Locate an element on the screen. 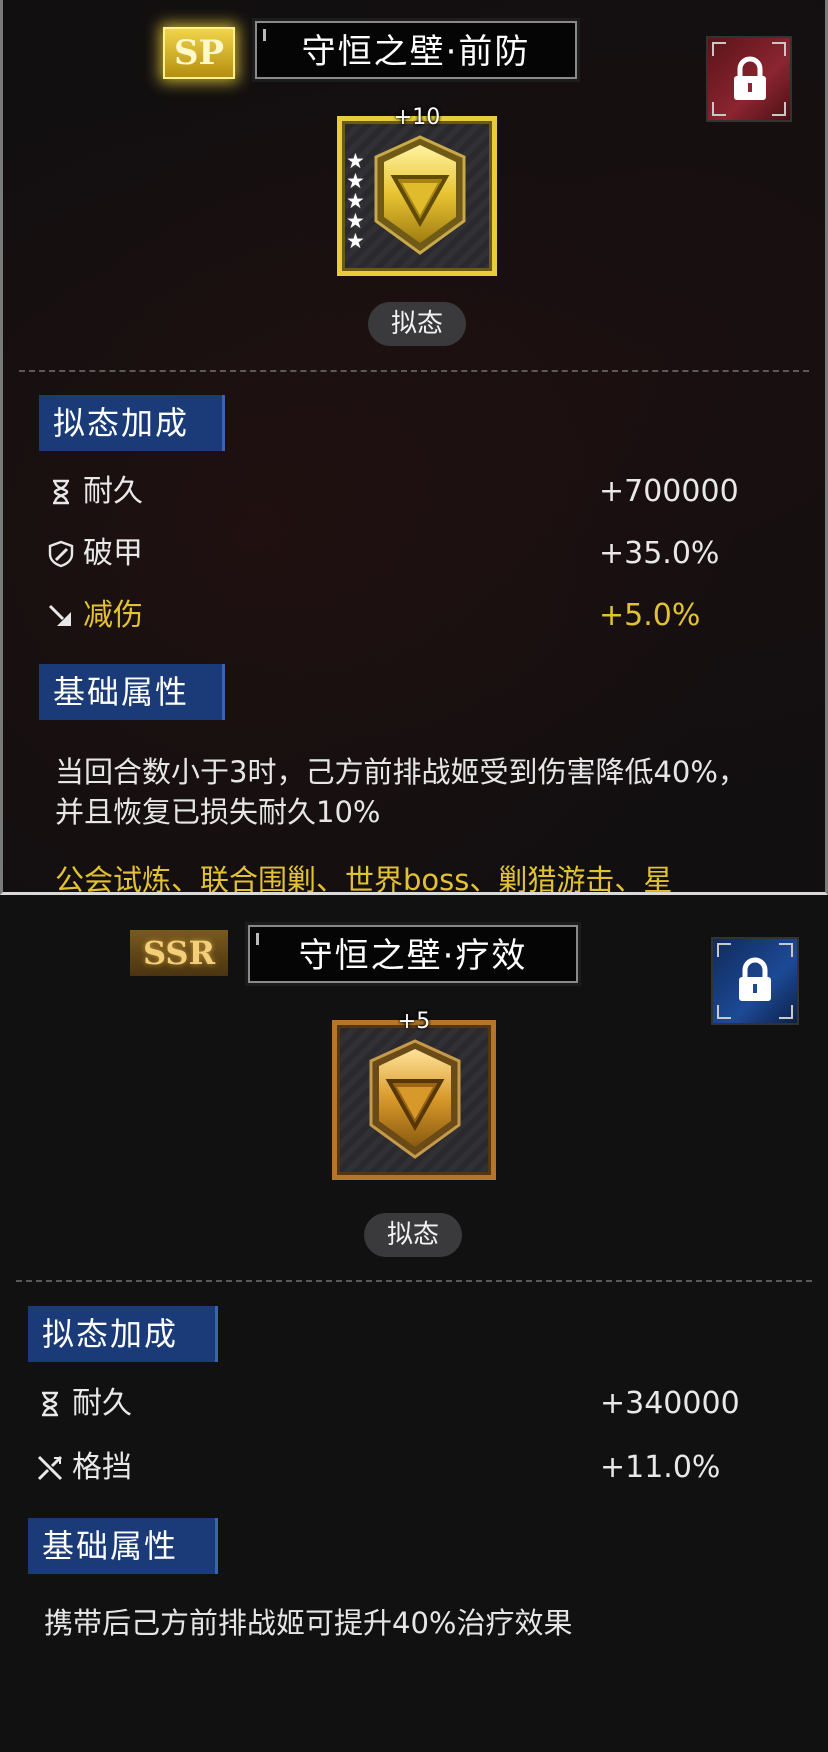 The width and height of the screenshot is (828, 1752). damage-reduce-icon is located at coordinates (59, 615).